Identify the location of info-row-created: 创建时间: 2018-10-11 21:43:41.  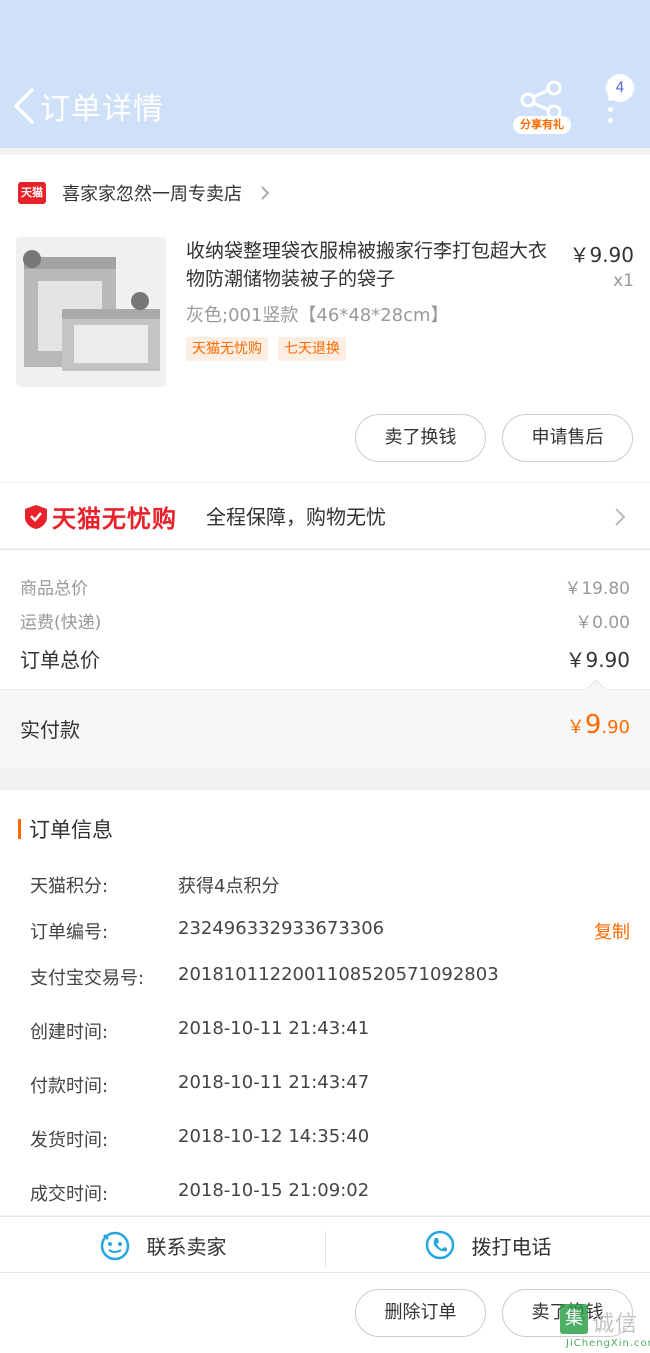
(330, 1031).